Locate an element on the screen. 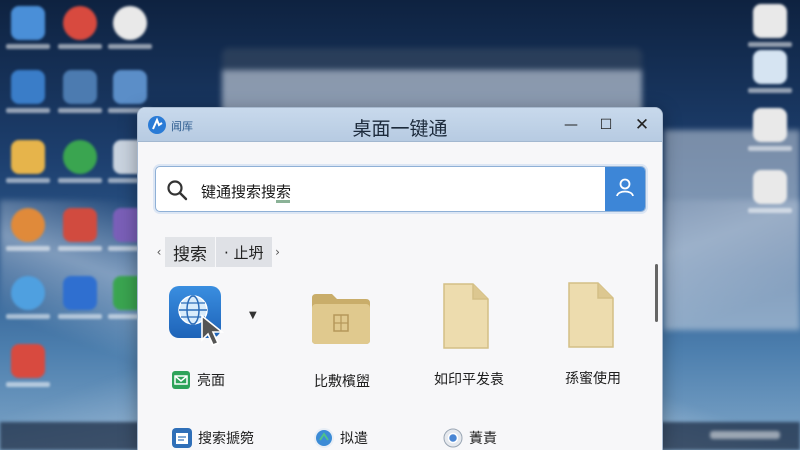 Image resolution: width=800 pixels, height=450 pixels. search-input: 键通搜索搜索 is located at coordinates (246, 191).